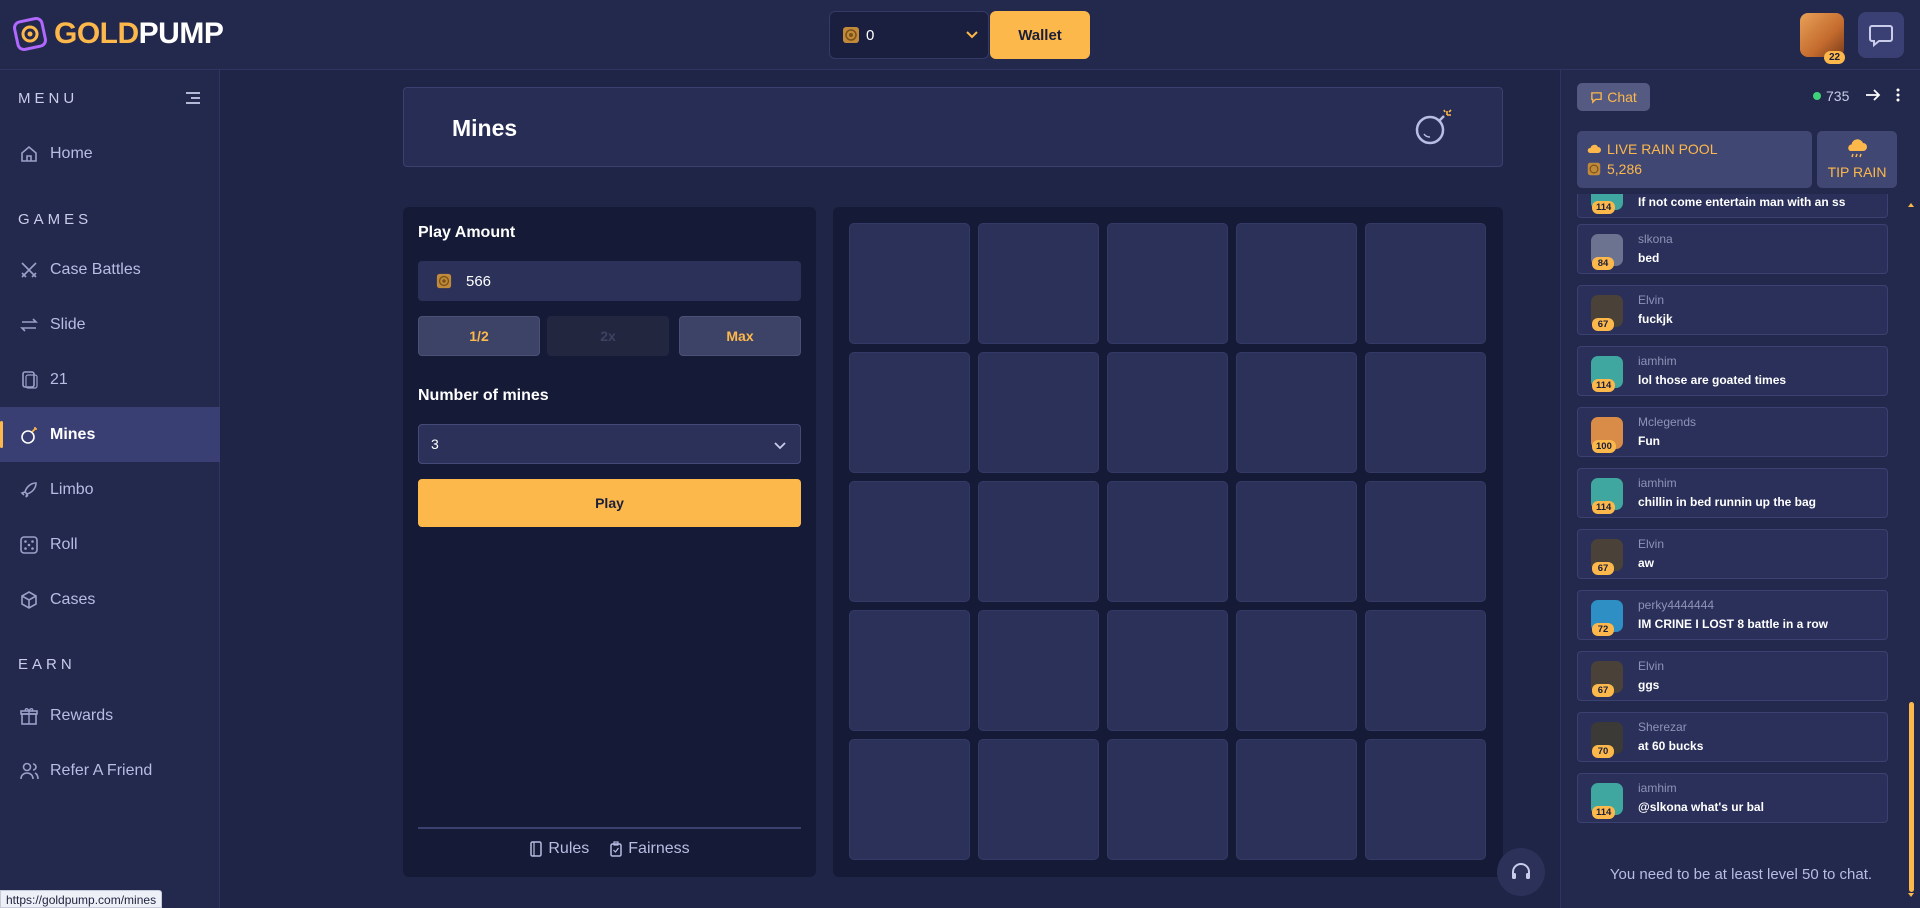 The width and height of the screenshot is (1920, 908). I want to click on sidebar-item-roll: Roll, so click(110, 544).